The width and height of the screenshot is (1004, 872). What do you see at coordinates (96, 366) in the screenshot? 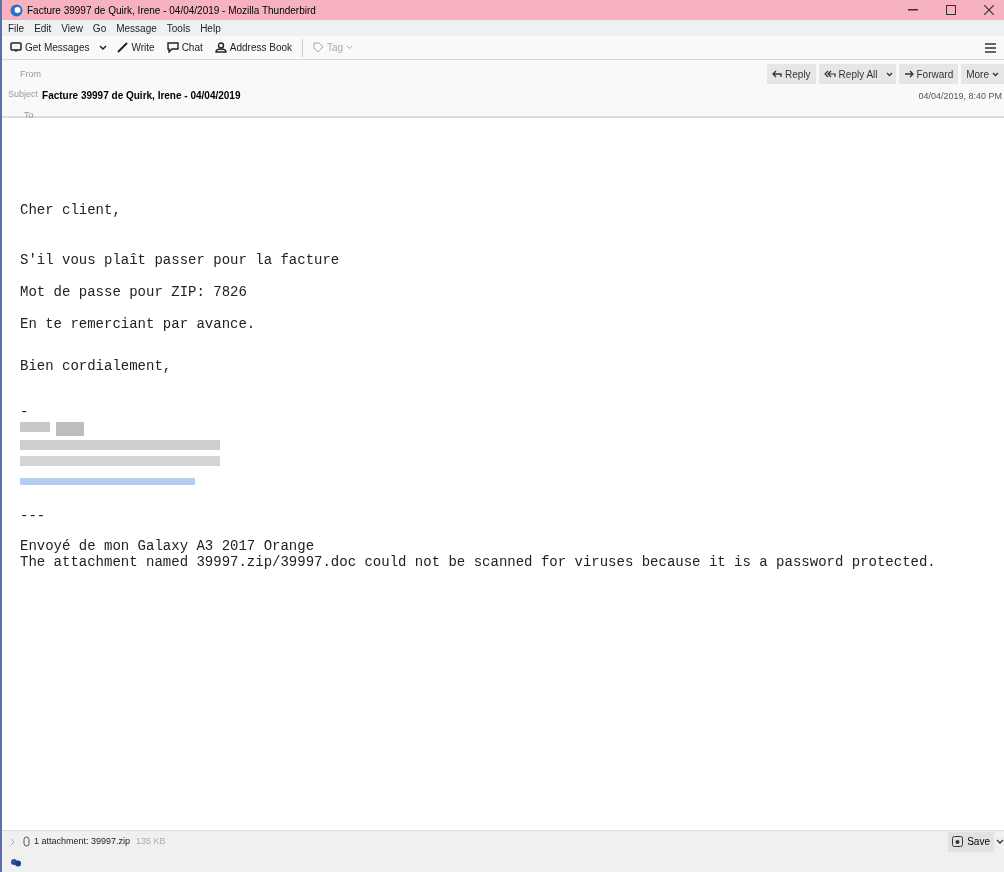
I see `body-text: Bien cordialement,` at bounding box center [96, 366].